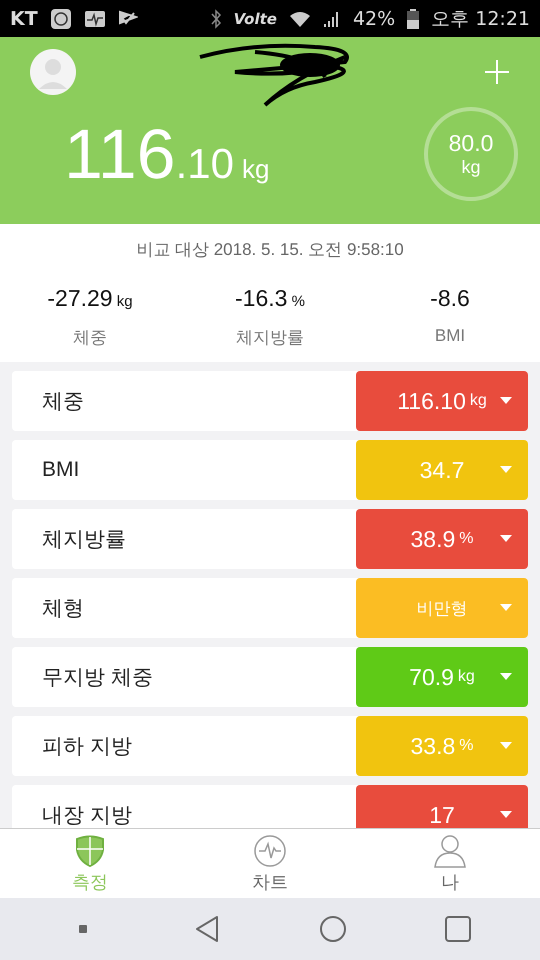 This screenshot has width=540, height=960. I want to click on wifi-icon, so click(299, 19).